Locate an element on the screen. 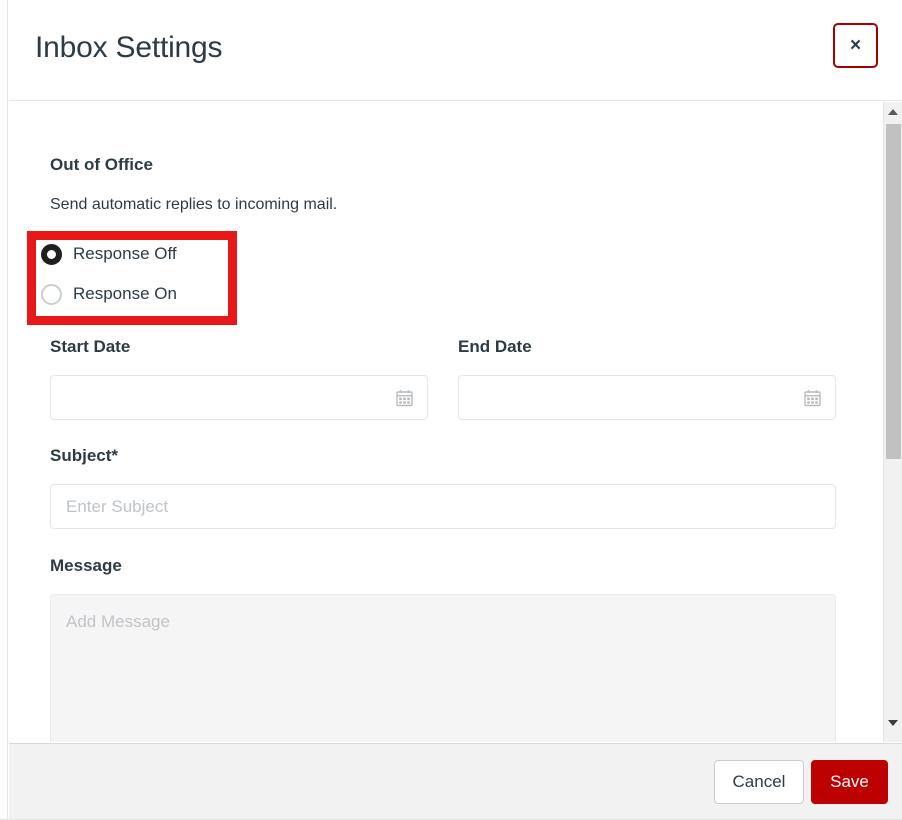 The width and height of the screenshot is (902, 820). radio-label-response-on: Response On is located at coordinates (125, 293).